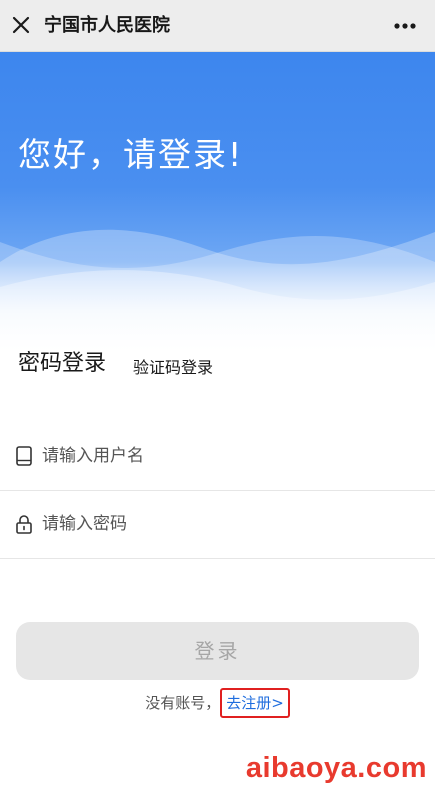  What do you see at coordinates (255, 703) in the screenshot?
I see `register-link: 去注册>` at bounding box center [255, 703].